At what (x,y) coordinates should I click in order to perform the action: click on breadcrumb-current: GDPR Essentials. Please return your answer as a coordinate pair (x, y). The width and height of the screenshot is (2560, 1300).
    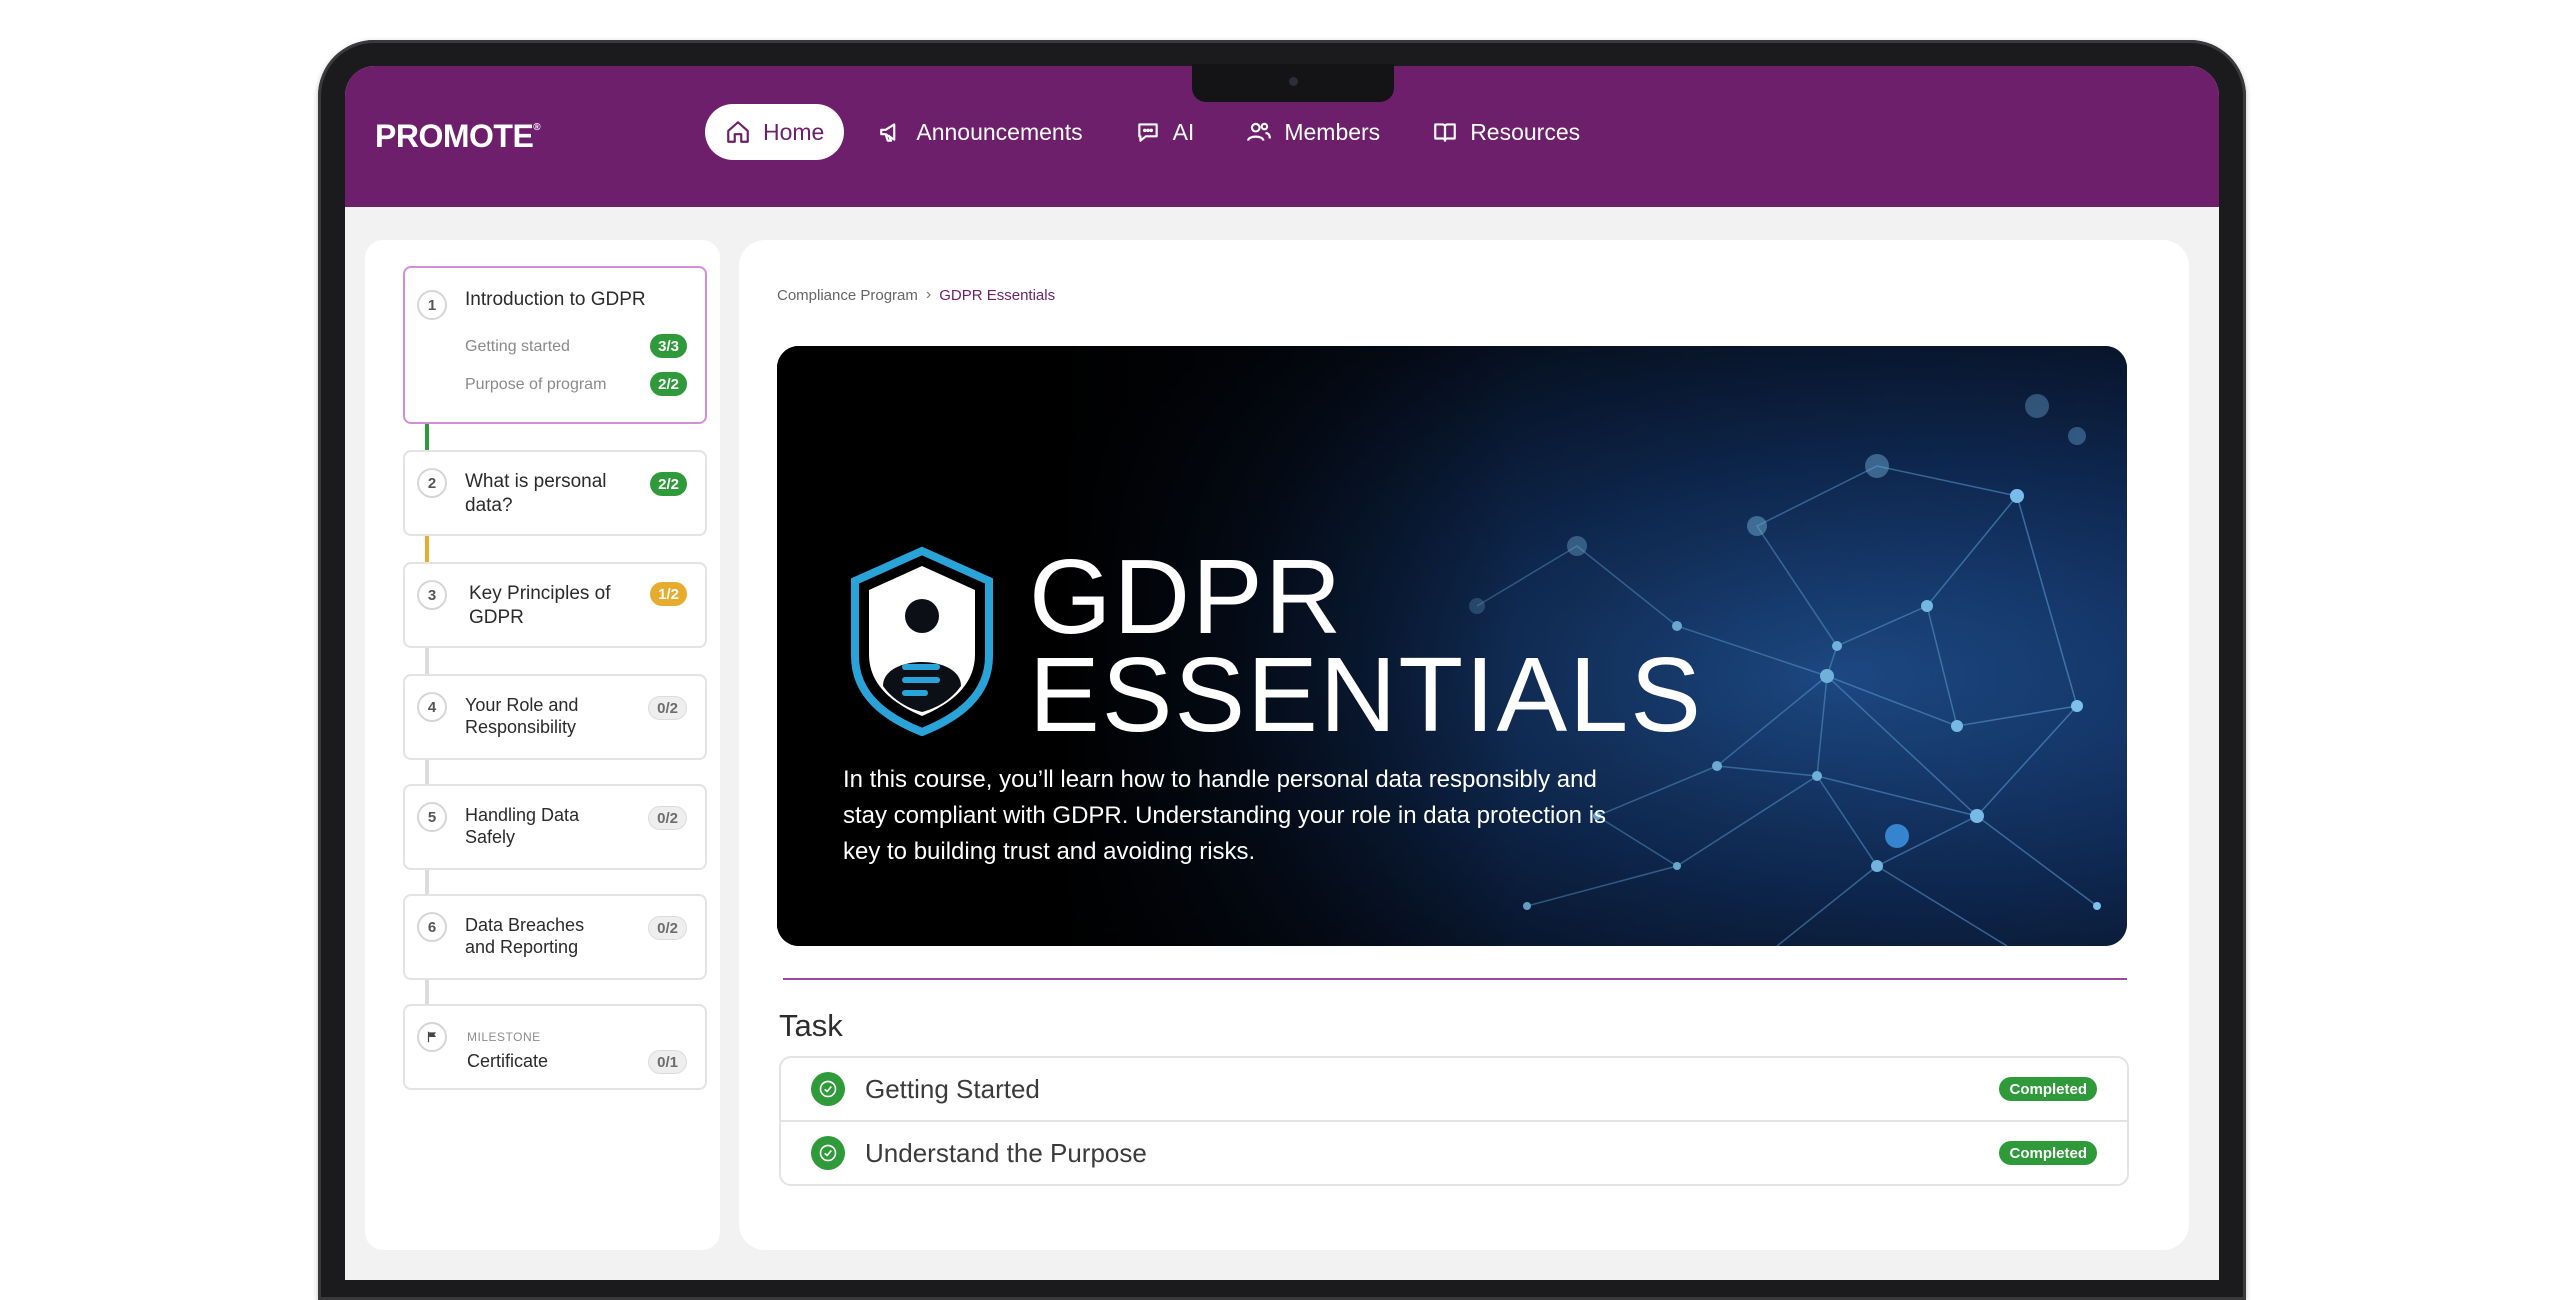
    Looking at the image, I should click on (997, 295).